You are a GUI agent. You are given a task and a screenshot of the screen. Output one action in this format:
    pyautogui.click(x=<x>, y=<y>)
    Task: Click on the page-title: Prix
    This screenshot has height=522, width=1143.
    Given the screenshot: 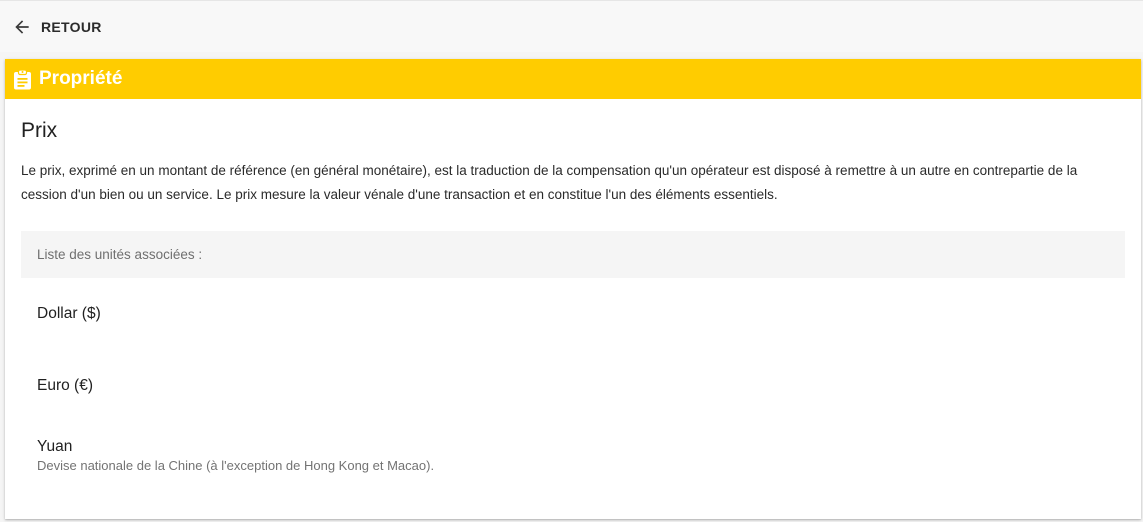 What is the action you would take?
    pyautogui.click(x=39, y=130)
    